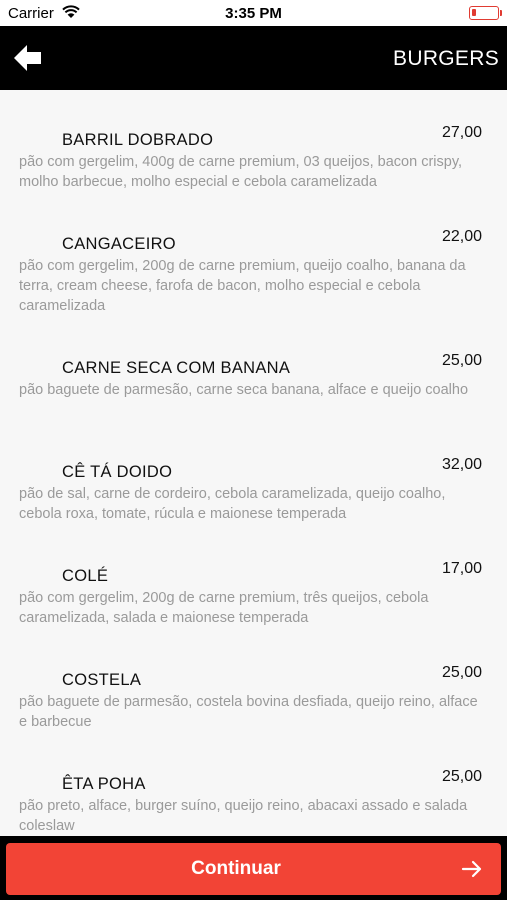  Describe the element at coordinates (471, 869) in the screenshot. I see `arrow-right-icon` at that location.